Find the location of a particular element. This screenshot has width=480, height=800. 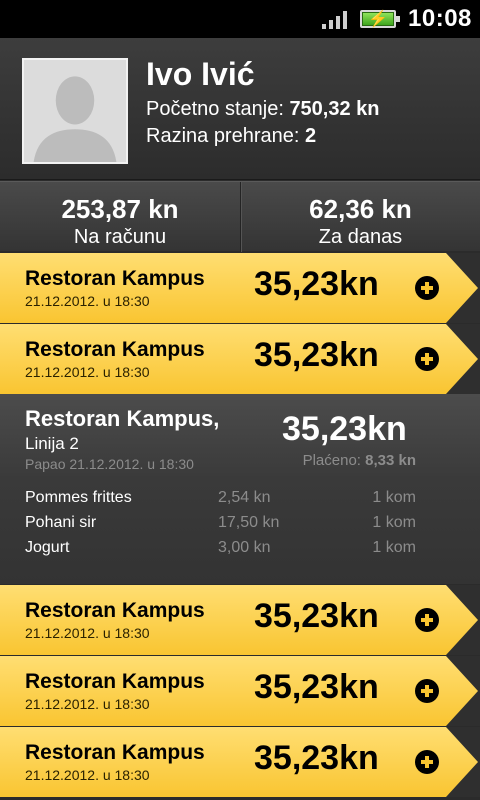

avatar is located at coordinates (75, 111).